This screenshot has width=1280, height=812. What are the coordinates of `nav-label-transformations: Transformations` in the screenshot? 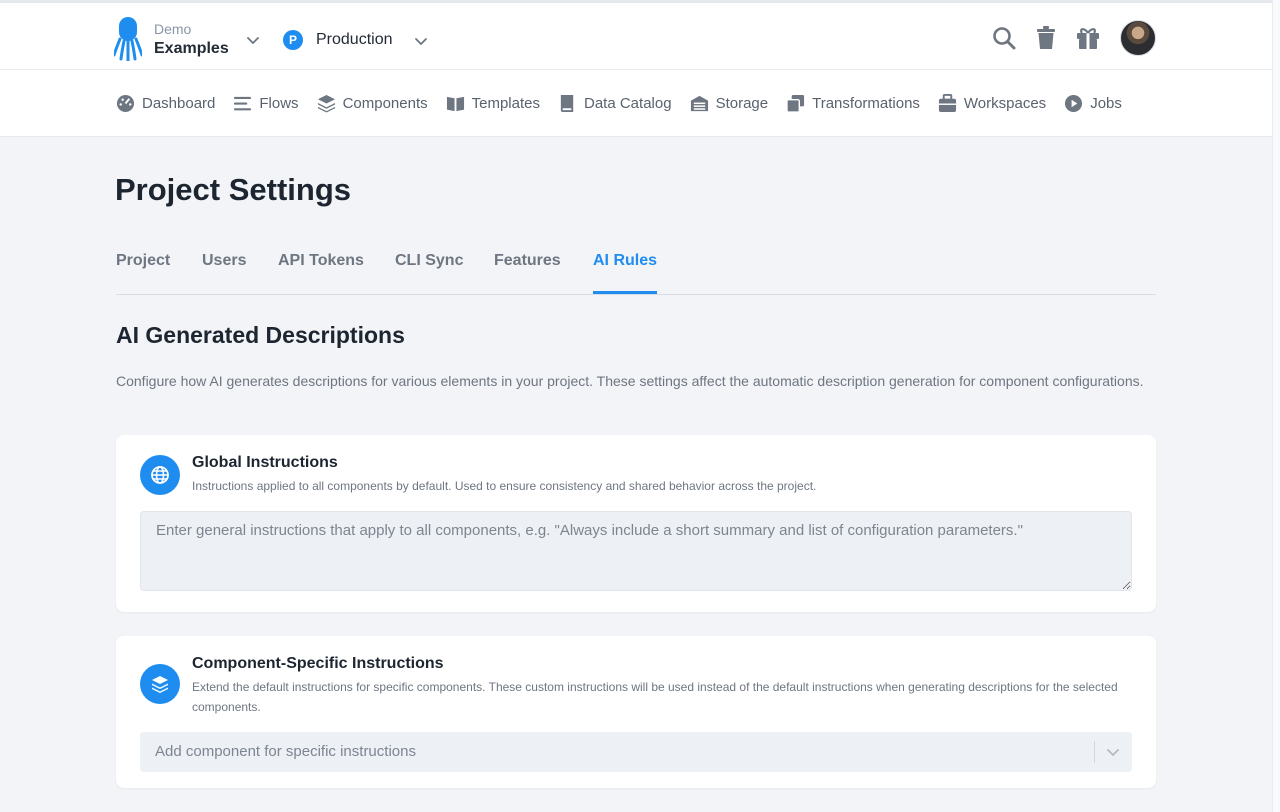 It's located at (866, 103).